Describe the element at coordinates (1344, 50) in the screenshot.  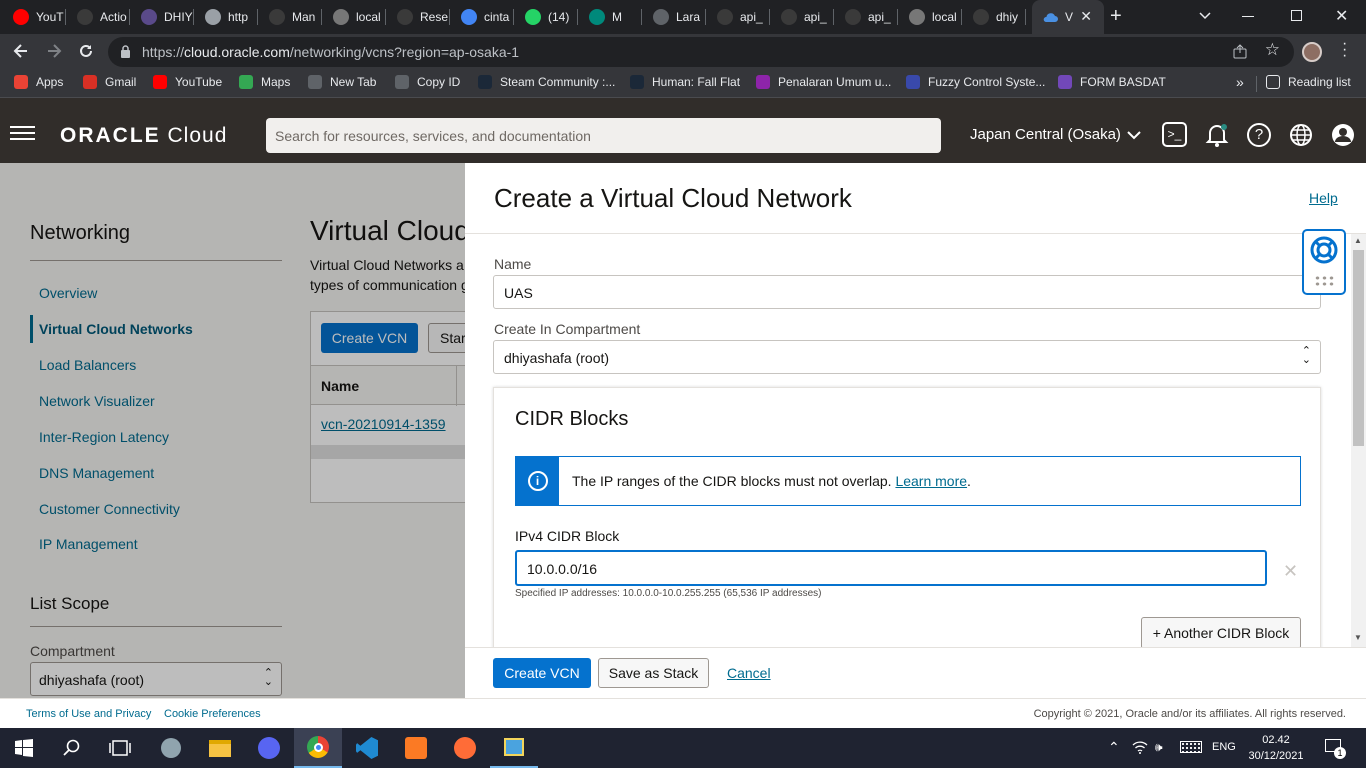
I see `browser-menu-icon: · · ·` at that location.